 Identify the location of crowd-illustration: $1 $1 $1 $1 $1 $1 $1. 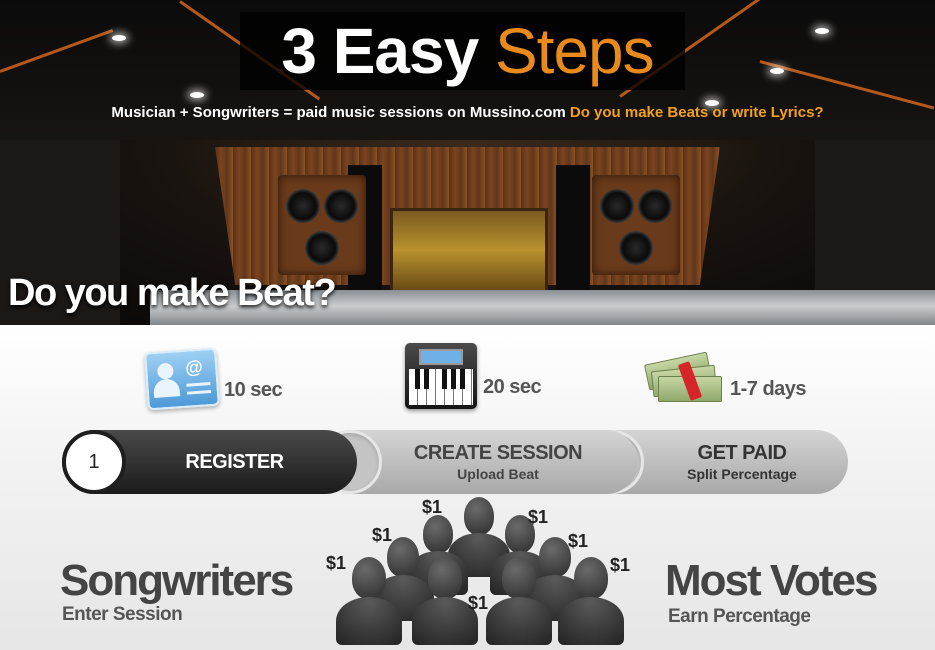
(485, 570).